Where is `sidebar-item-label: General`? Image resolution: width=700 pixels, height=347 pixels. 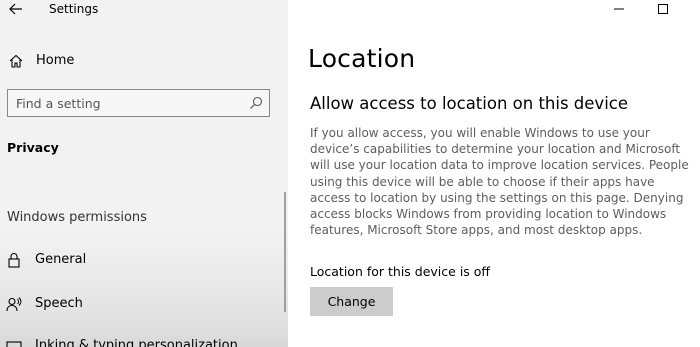
sidebar-item-label: General is located at coordinates (61, 259).